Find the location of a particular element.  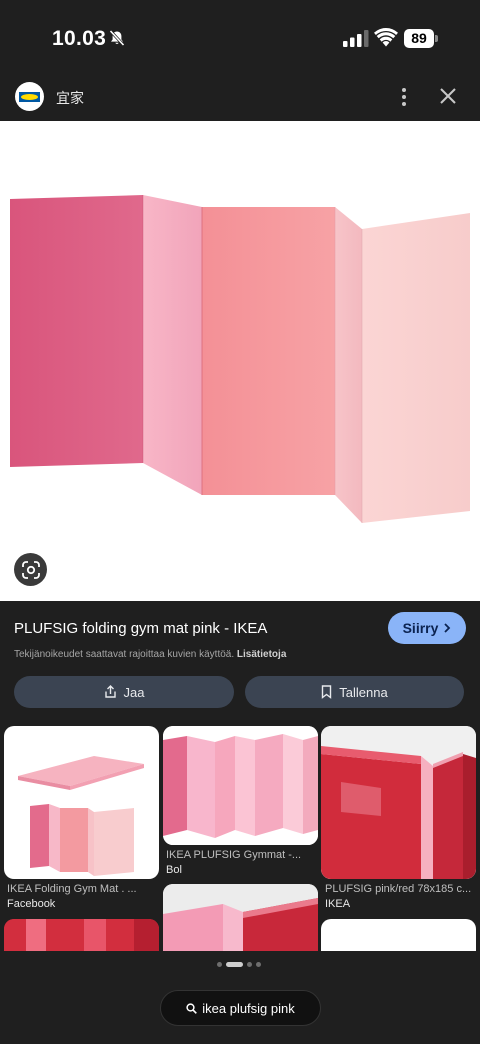

battery-icon: 89 is located at coordinates (421, 38).